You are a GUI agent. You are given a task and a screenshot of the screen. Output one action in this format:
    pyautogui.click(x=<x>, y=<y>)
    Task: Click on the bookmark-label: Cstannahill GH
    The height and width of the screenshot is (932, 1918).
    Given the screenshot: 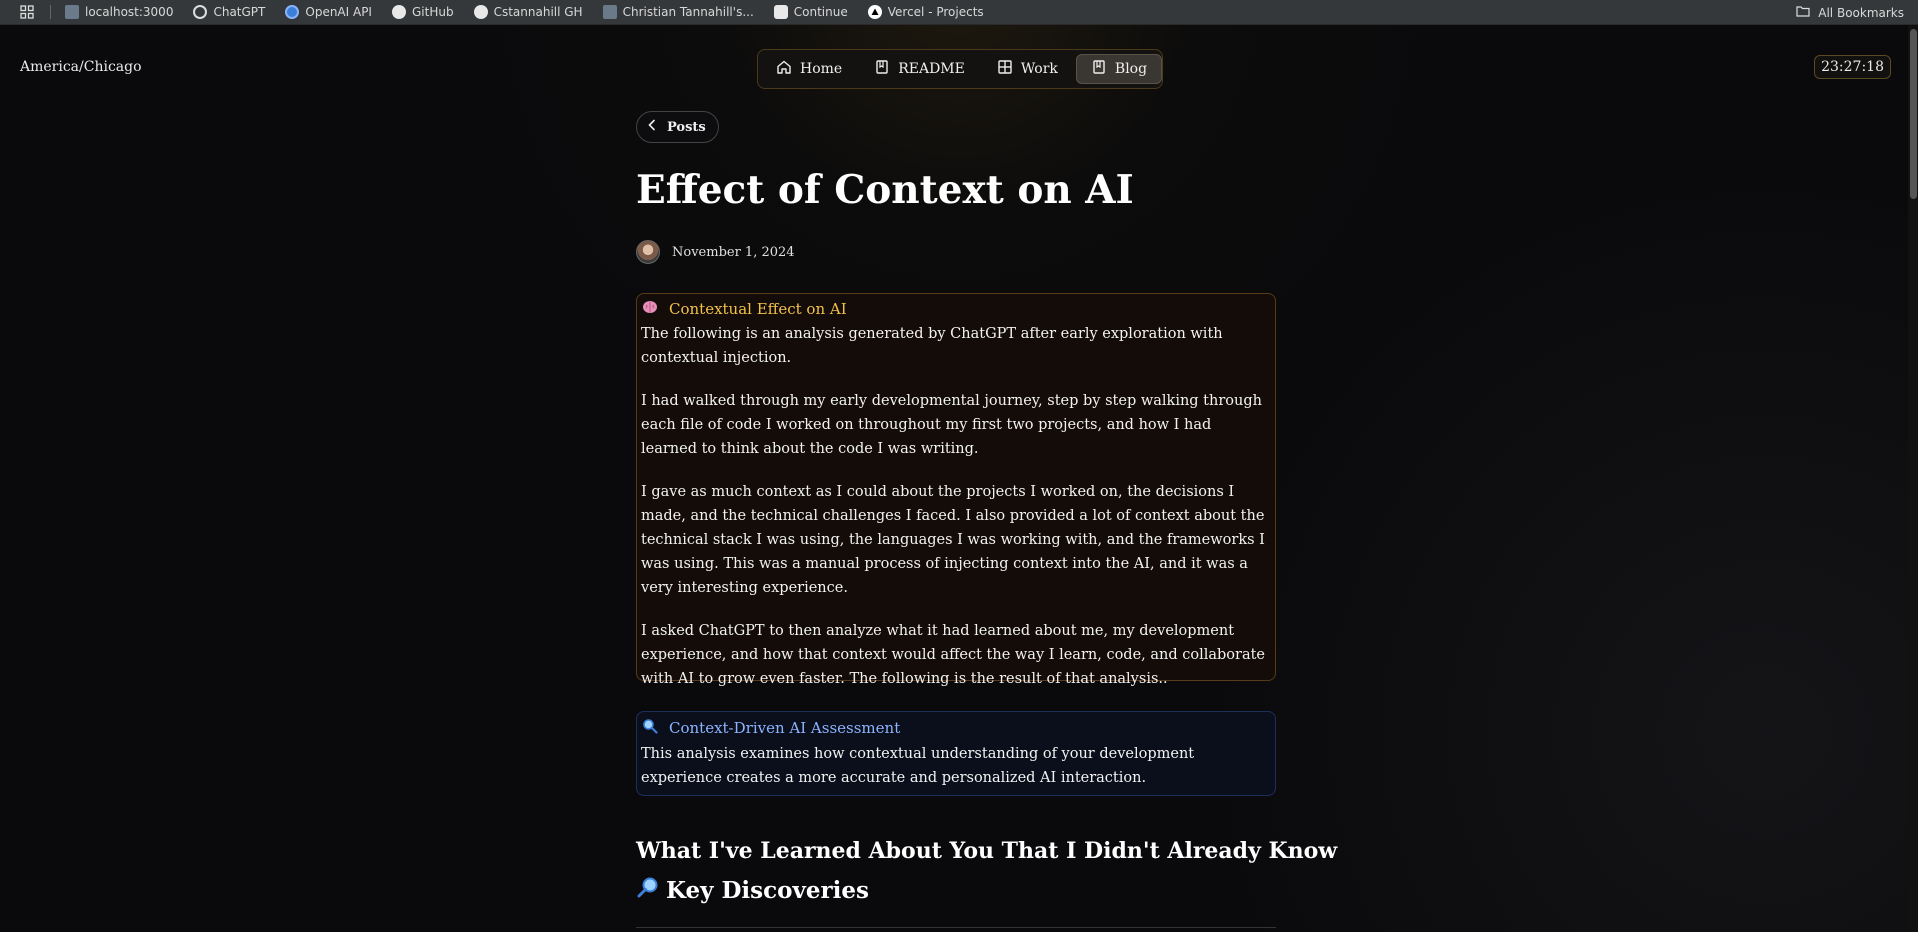 What is the action you would take?
    pyautogui.click(x=538, y=12)
    